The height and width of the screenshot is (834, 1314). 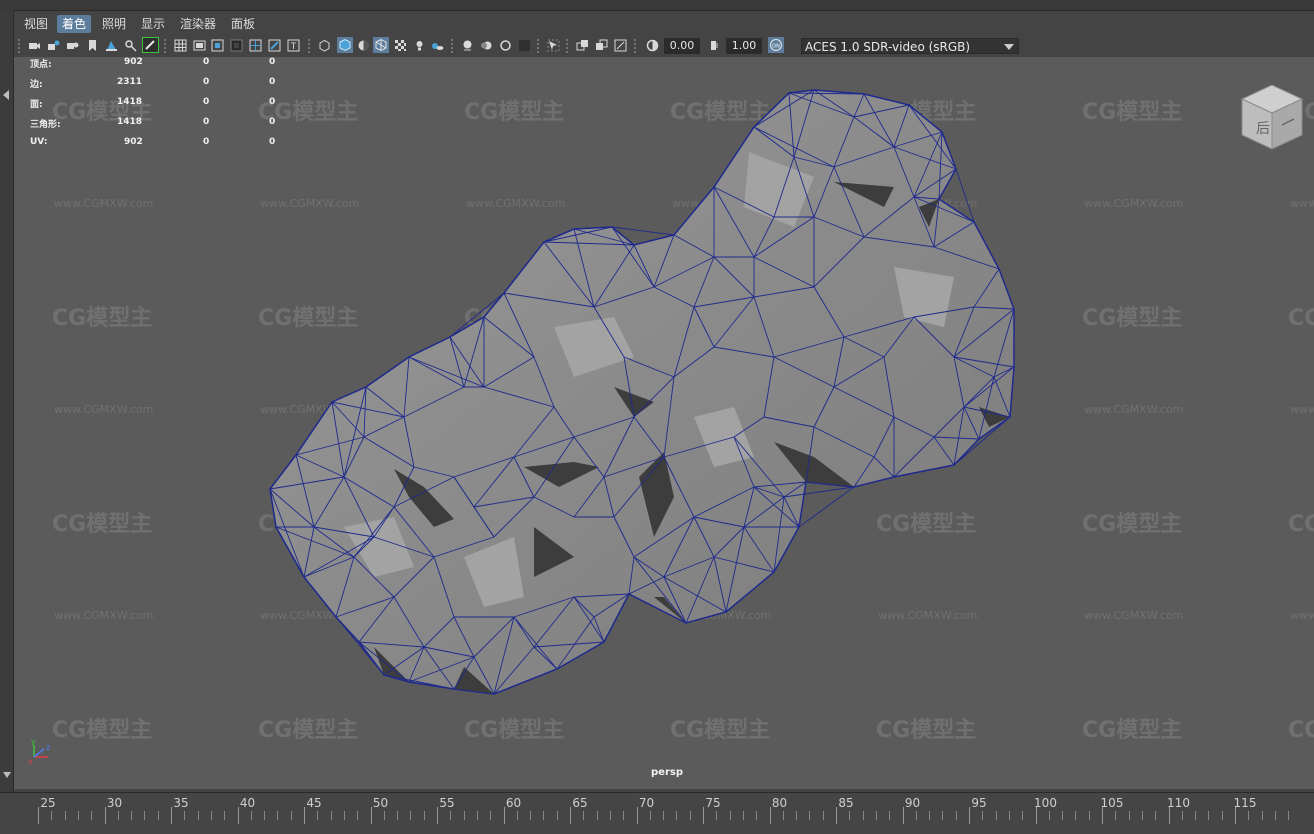 What do you see at coordinates (274, 45) in the screenshot?
I see `safe-action-icon` at bounding box center [274, 45].